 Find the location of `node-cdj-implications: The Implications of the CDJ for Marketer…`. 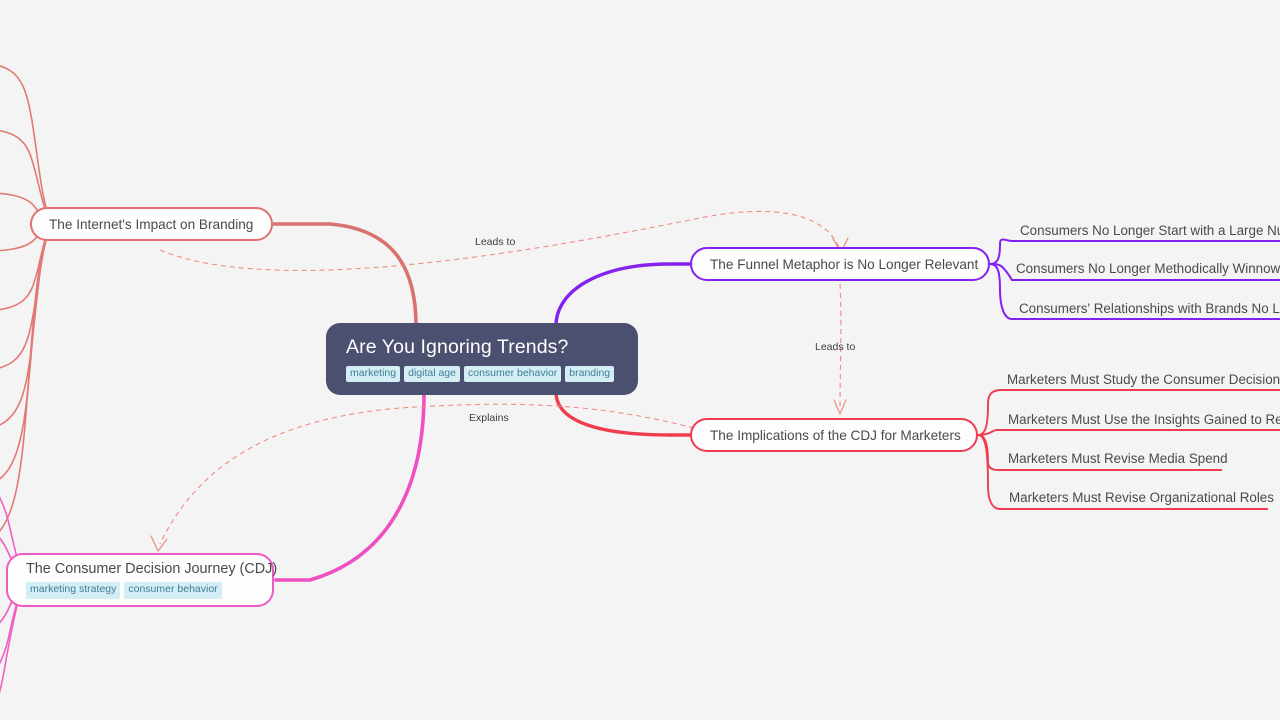

node-cdj-implications: The Implications of the CDJ for Marketer… is located at coordinates (834, 435).